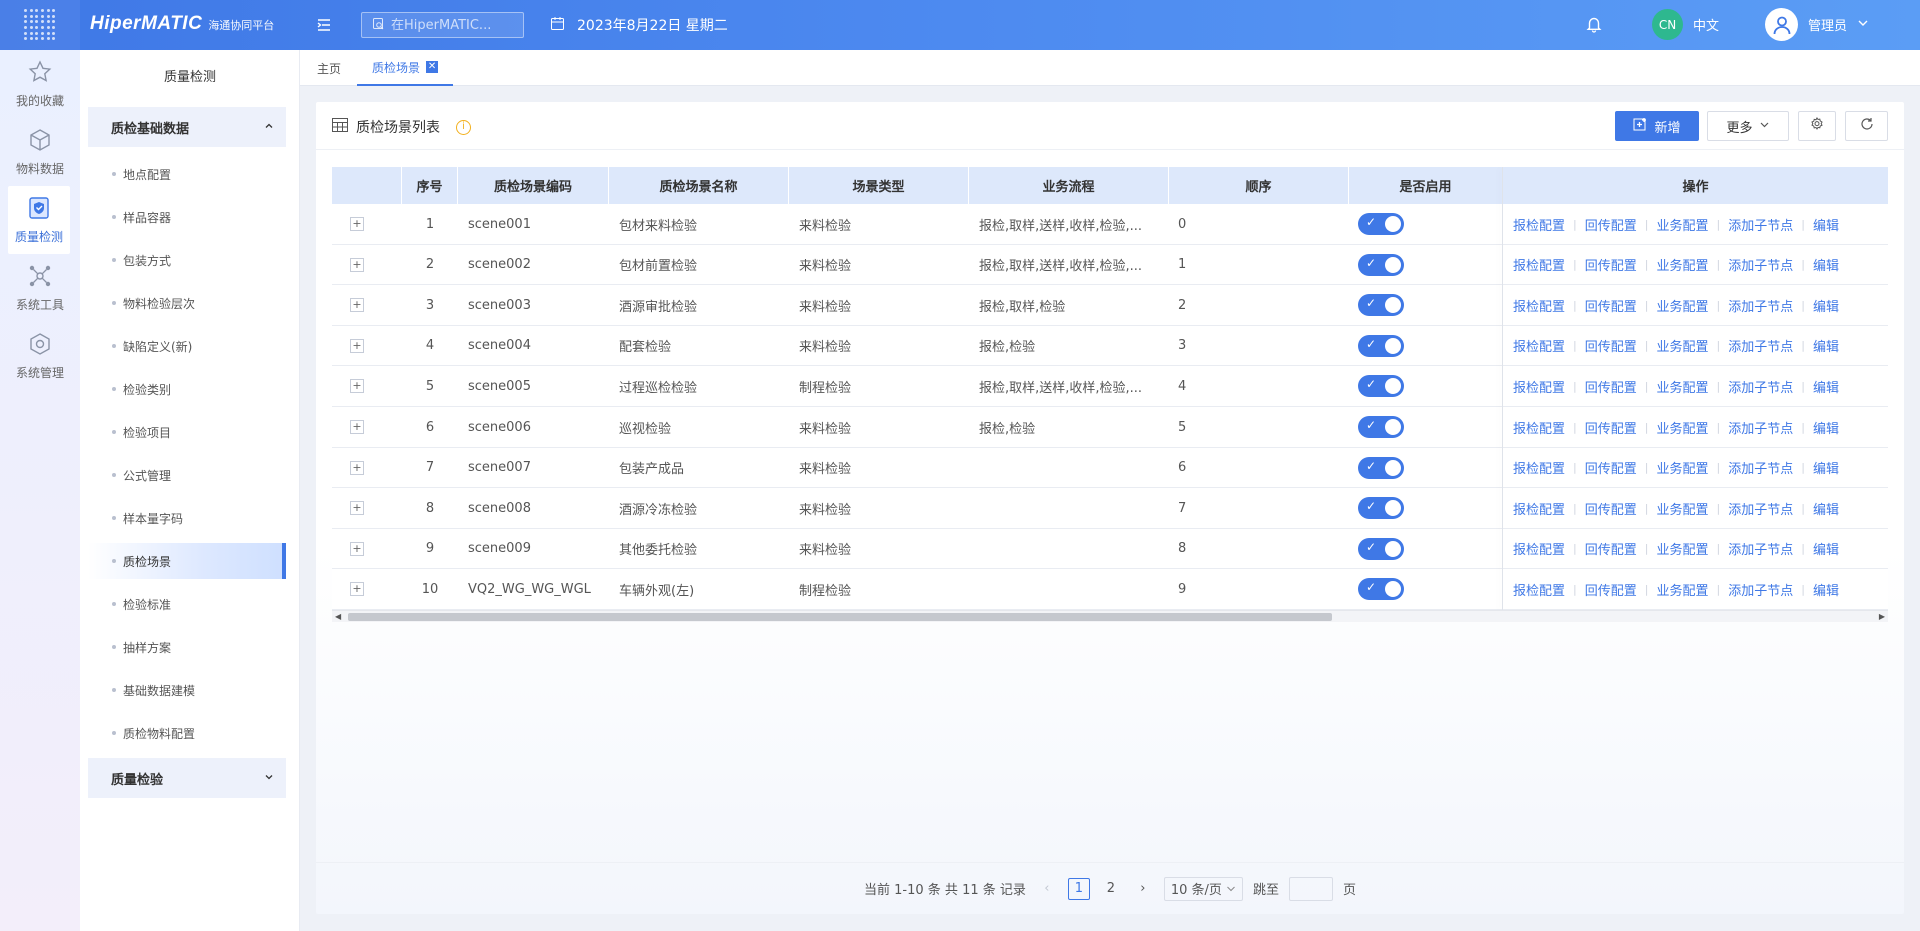 The image size is (1920, 931). What do you see at coordinates (1748, 126) in the screenshot?
I see `more-button: 更多` at bounding box center [1748, 126].